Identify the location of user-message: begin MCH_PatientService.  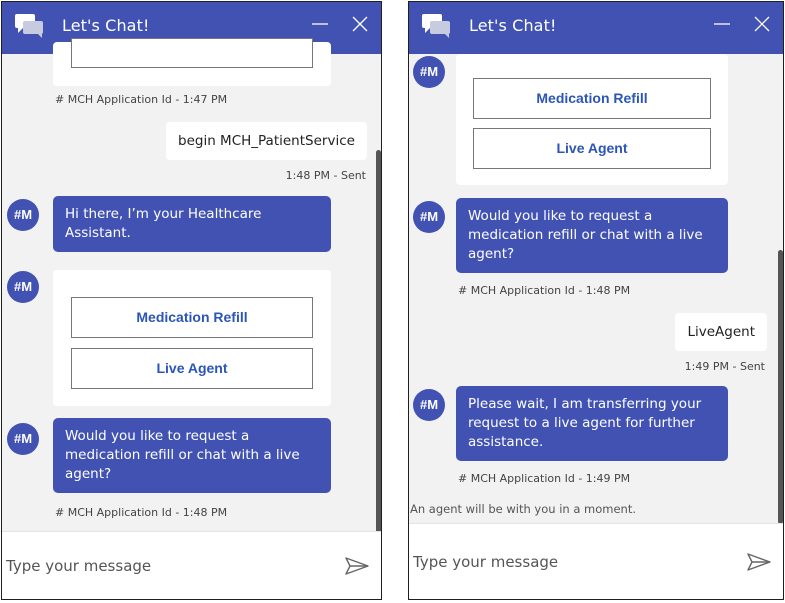
(266, 141).